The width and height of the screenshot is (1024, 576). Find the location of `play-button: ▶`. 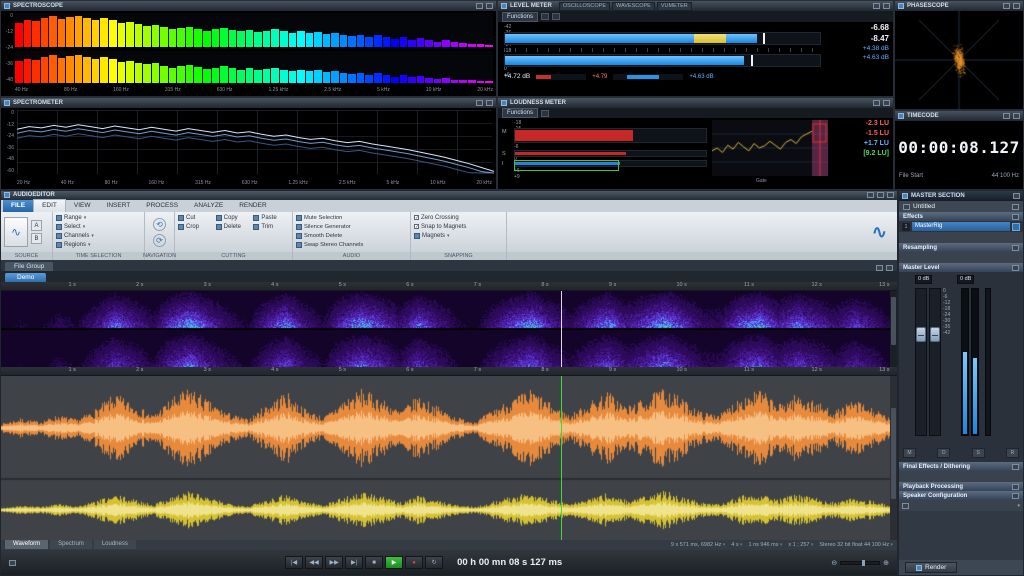

play-button: ▶ is located at coordinates (394, 563).